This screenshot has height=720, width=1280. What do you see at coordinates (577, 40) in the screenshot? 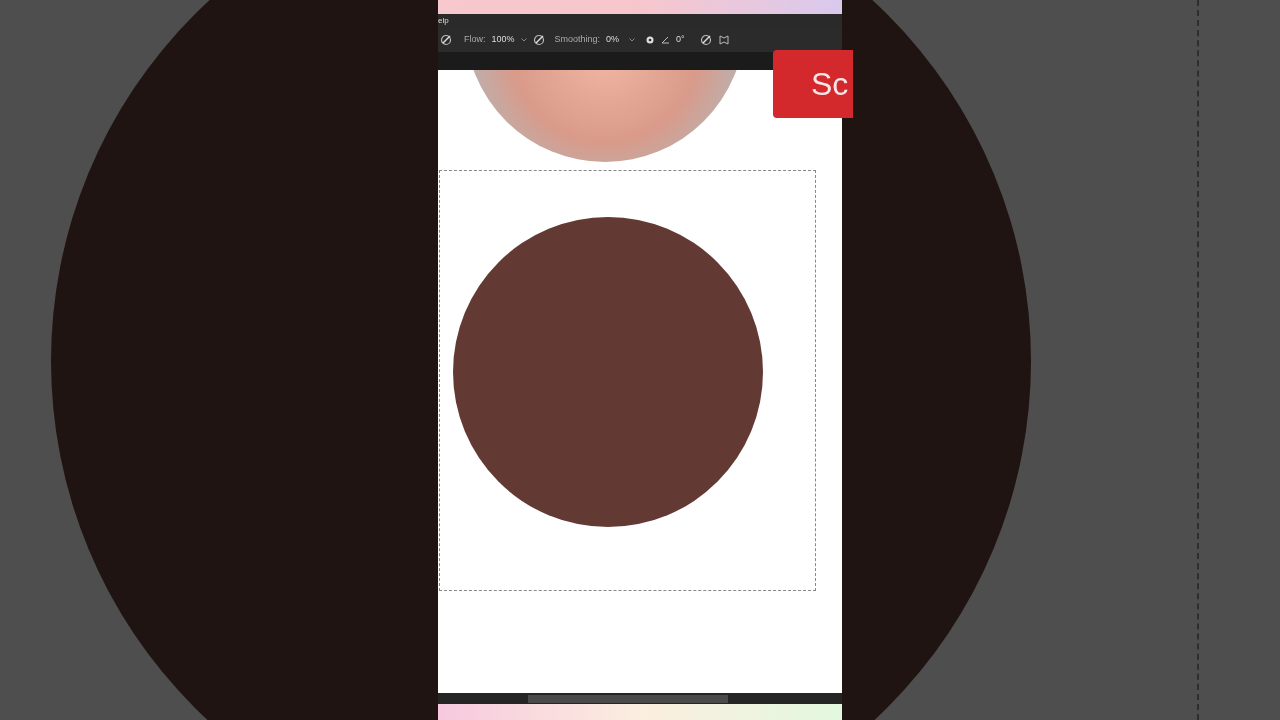
I see `smoothing-label: Smoothing:` at bounding box center [577, 40].